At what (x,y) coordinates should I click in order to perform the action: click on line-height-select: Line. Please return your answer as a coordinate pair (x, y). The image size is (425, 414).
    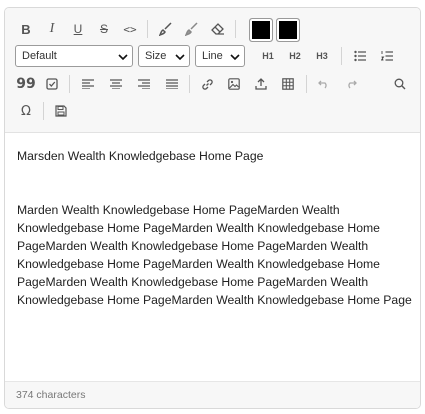
    Looking at the image, I should click on (220, 56).